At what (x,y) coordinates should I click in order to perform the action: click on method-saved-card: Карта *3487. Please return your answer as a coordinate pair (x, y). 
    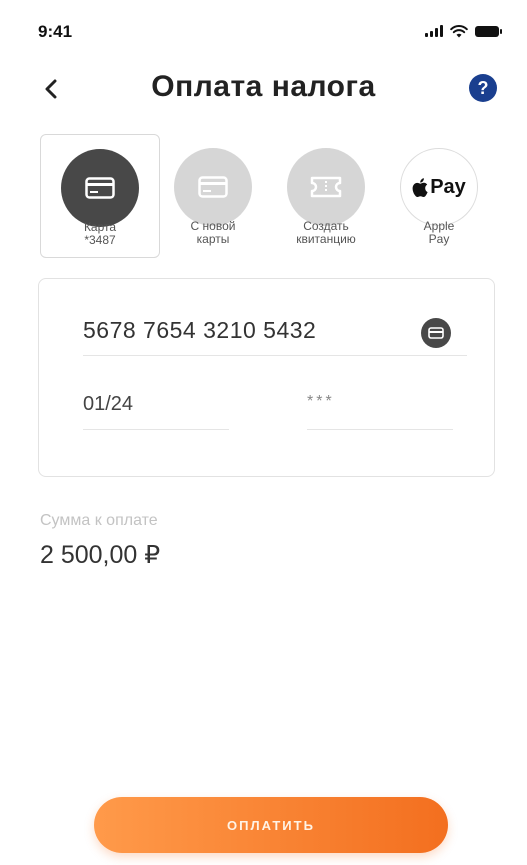
    Looking at the image, I should click on (100, 196).